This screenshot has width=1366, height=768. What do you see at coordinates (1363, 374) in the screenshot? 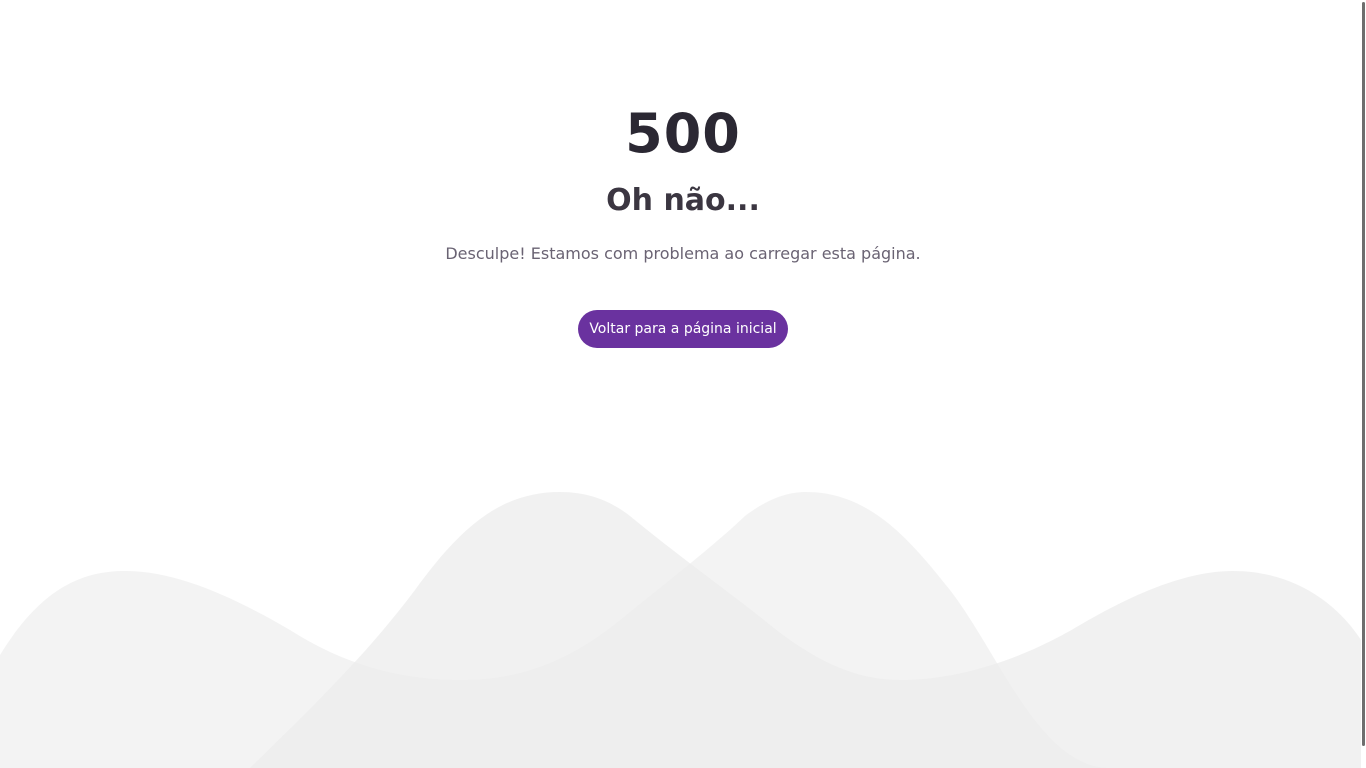
I see `scrollbar-thumb` at bounding box center [1363, 374].